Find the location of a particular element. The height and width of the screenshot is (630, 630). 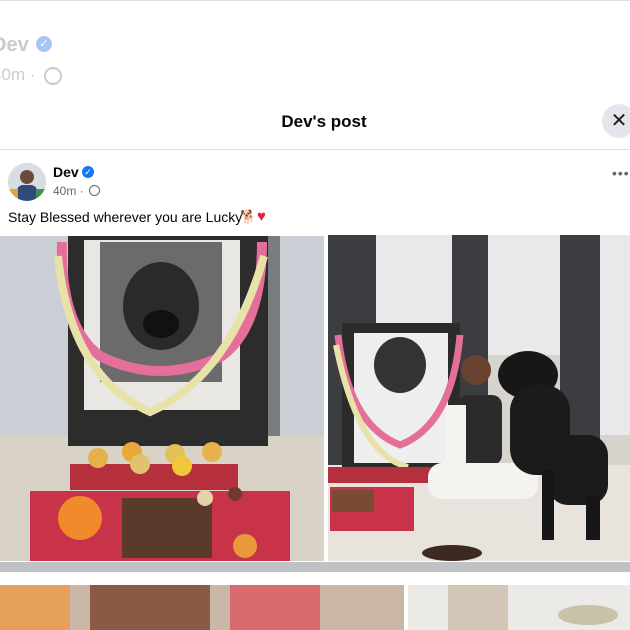

background-post-time: 40m · is located at coordinates (17, 75).